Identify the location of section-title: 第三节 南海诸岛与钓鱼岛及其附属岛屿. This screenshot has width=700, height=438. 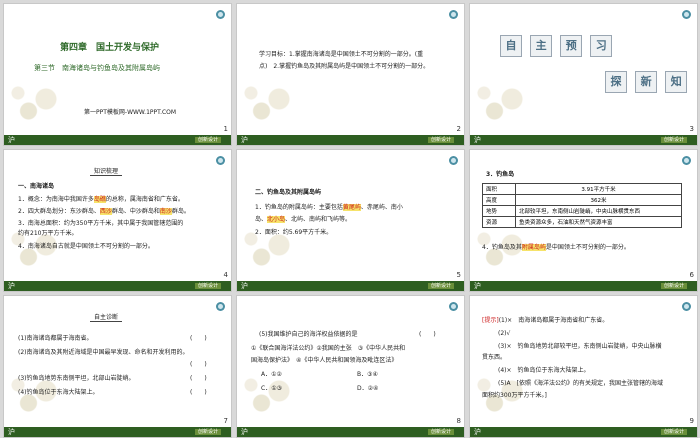
(97, 68).